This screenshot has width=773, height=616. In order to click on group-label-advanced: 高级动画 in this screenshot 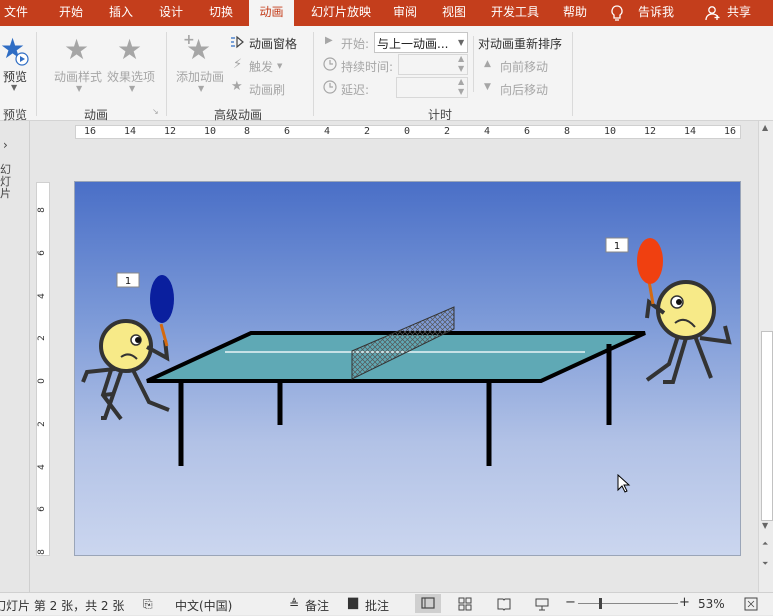, I will do `click(238, 115)`.